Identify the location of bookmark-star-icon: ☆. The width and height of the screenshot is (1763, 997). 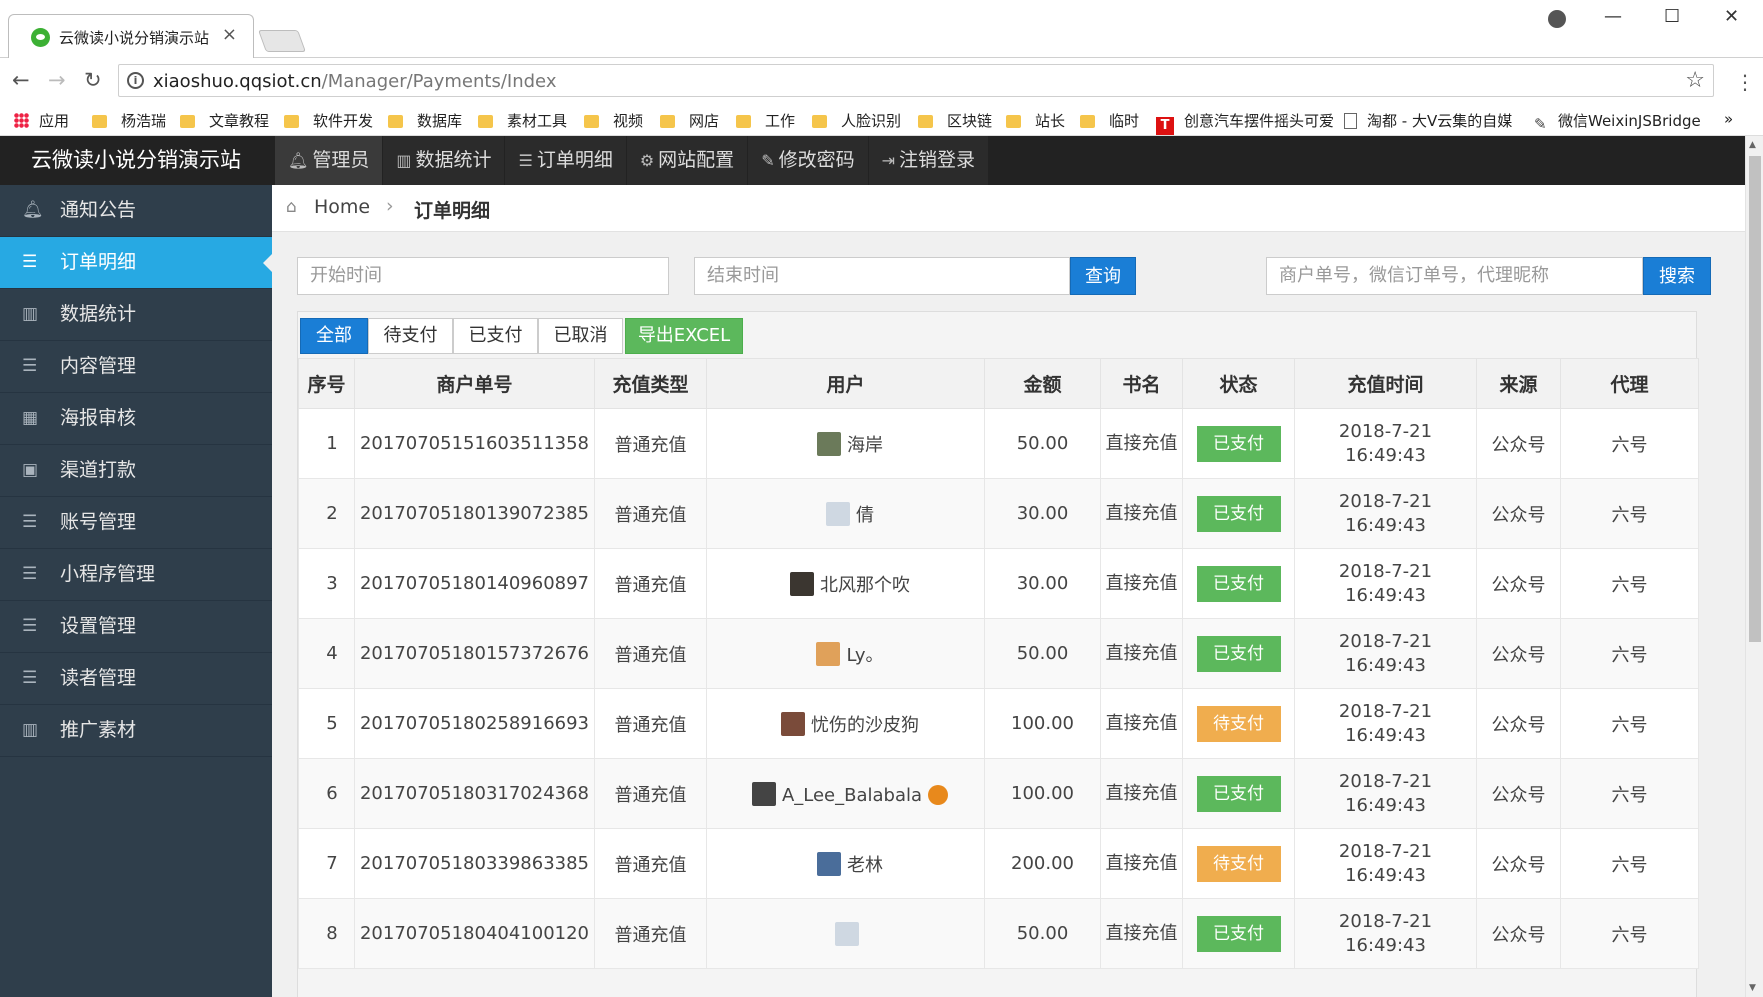
(1695, 80).